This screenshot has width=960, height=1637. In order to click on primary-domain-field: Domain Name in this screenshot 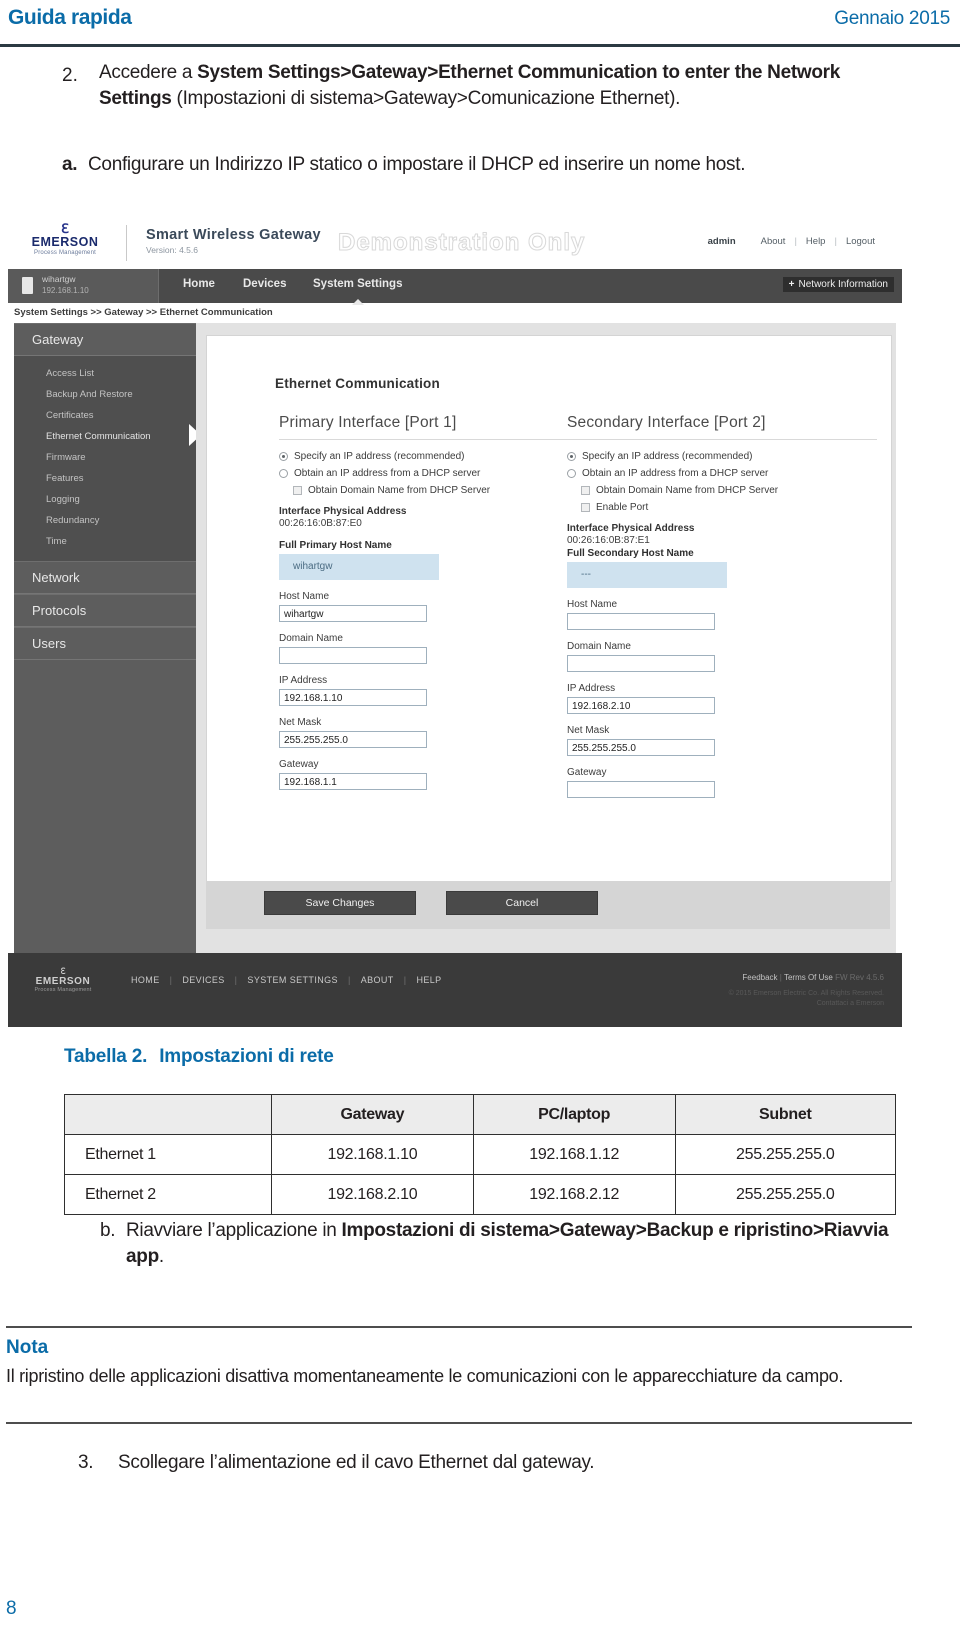, I will do `click(429, 648)`.